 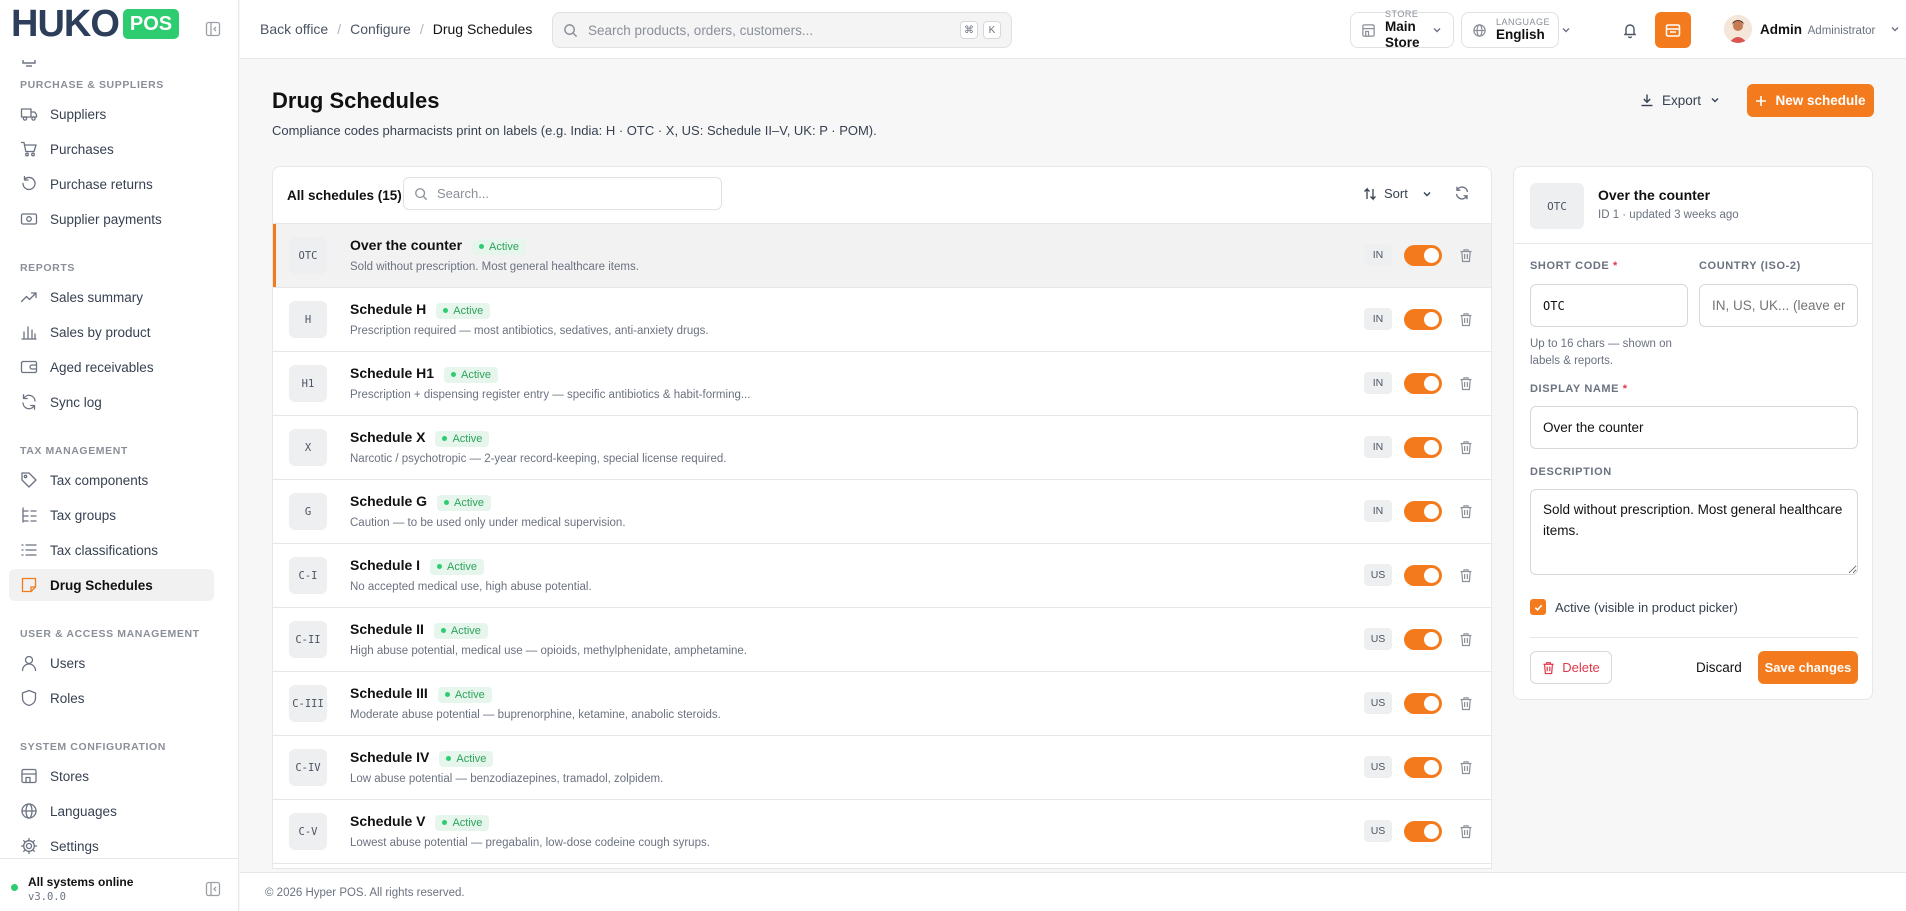 I want to click on language-selector: Language English, so click(x=1515, y=30).